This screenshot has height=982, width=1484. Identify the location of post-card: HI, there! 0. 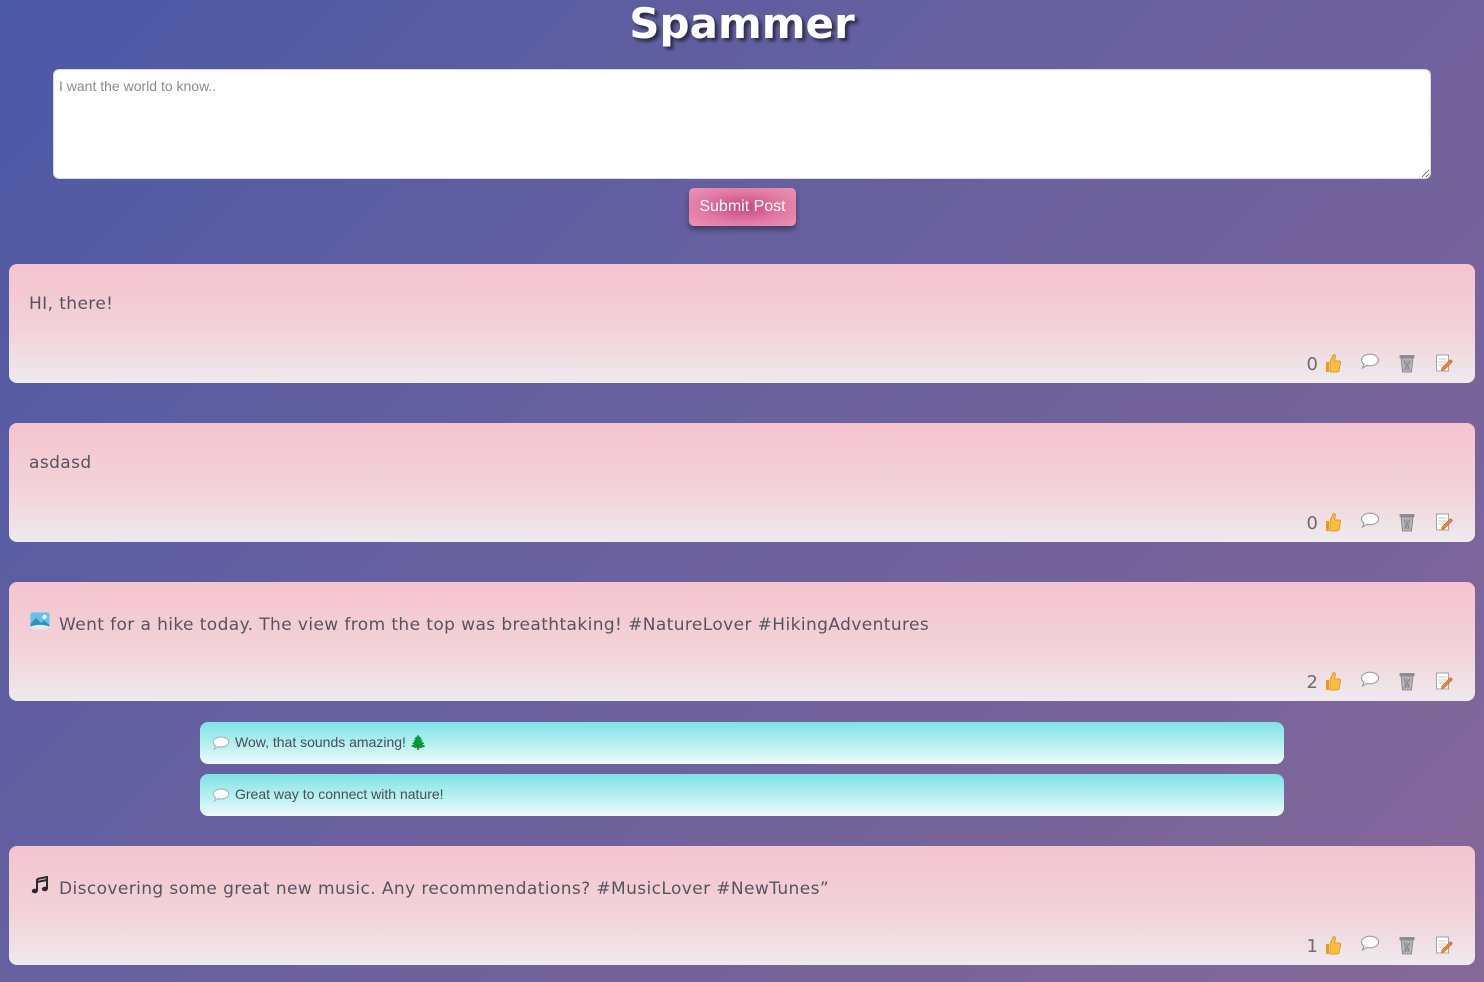
(742, 323).